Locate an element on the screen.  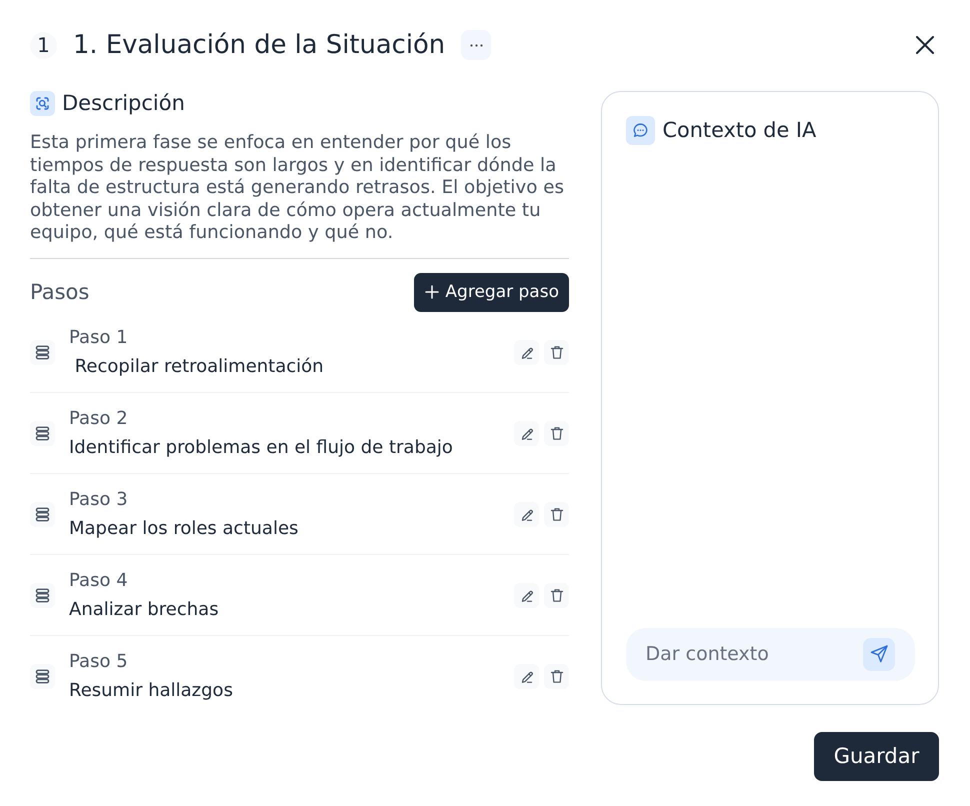
step-title: Recopilar retroalimentación is located at coordinates (199, 366).